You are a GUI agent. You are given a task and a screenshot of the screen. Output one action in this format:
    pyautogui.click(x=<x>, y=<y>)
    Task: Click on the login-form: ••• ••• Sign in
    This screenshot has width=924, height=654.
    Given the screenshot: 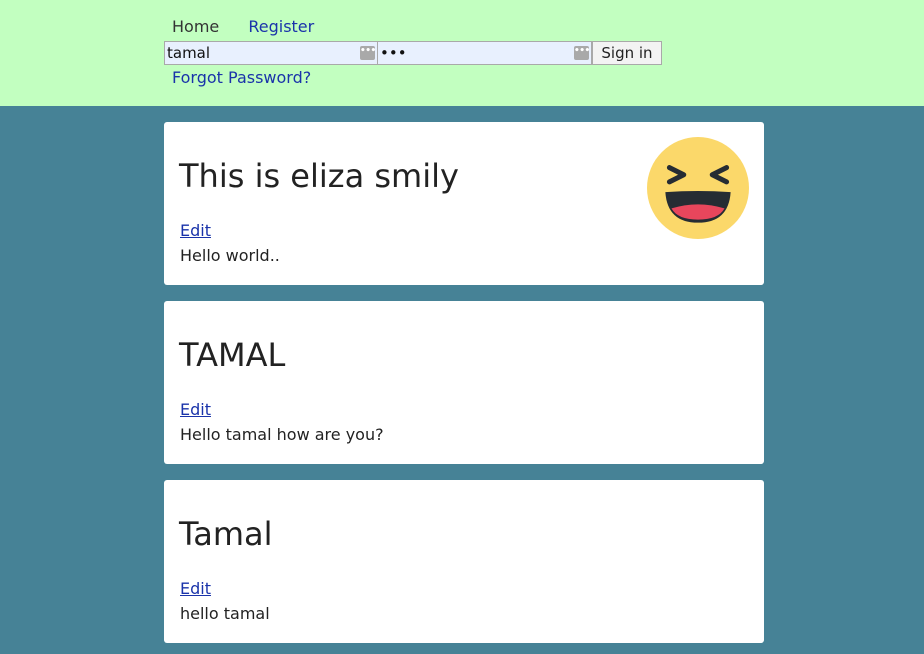 What is the action you would take?
    pyautogui.click(x=413, y=53)
    